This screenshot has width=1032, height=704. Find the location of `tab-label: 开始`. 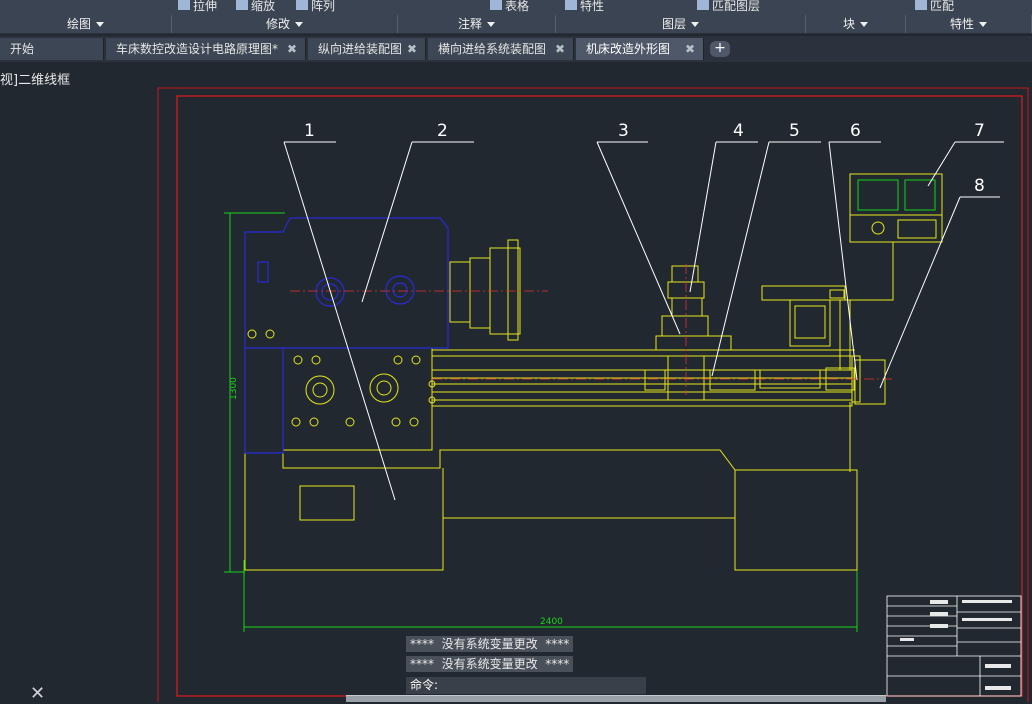

tab-label: 开始 is located at coordinates (22, 49).